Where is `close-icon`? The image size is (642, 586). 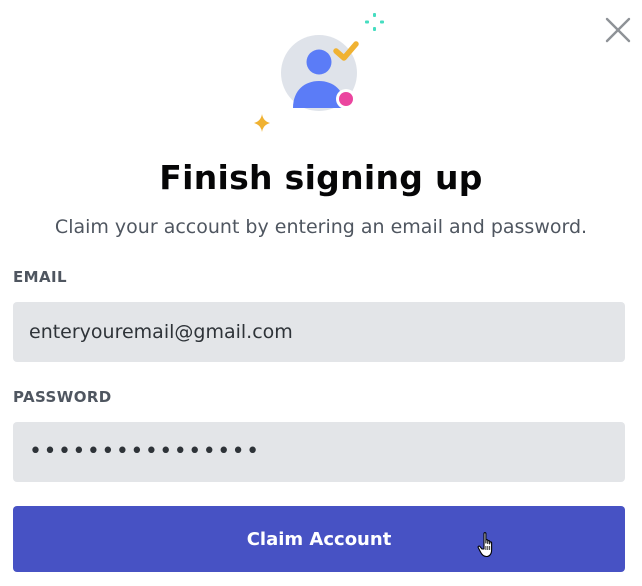
close-icon is located at coordinates (618, 30).